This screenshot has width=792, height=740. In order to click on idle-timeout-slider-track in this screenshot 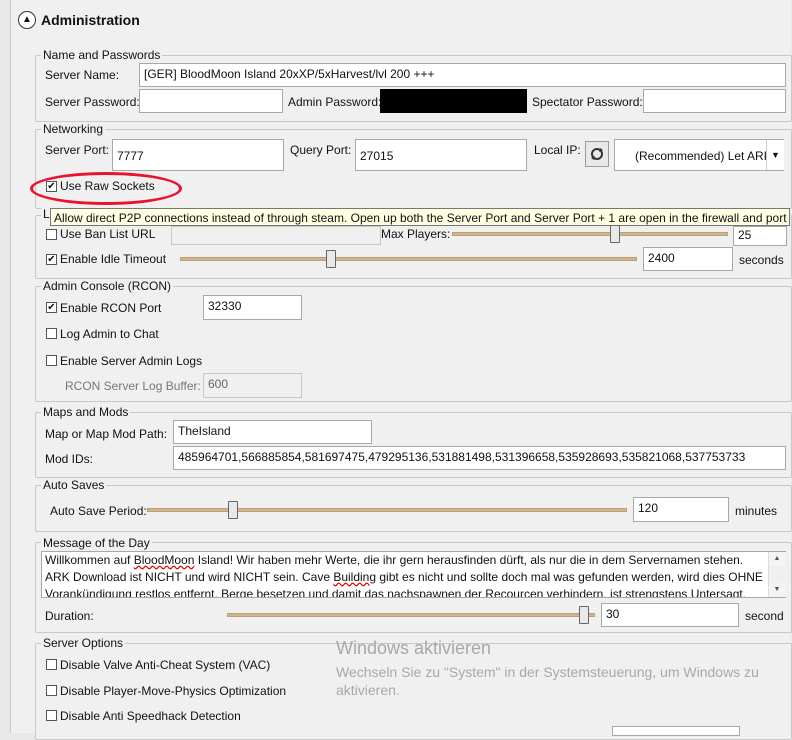, I will do `click(408, 259)`.